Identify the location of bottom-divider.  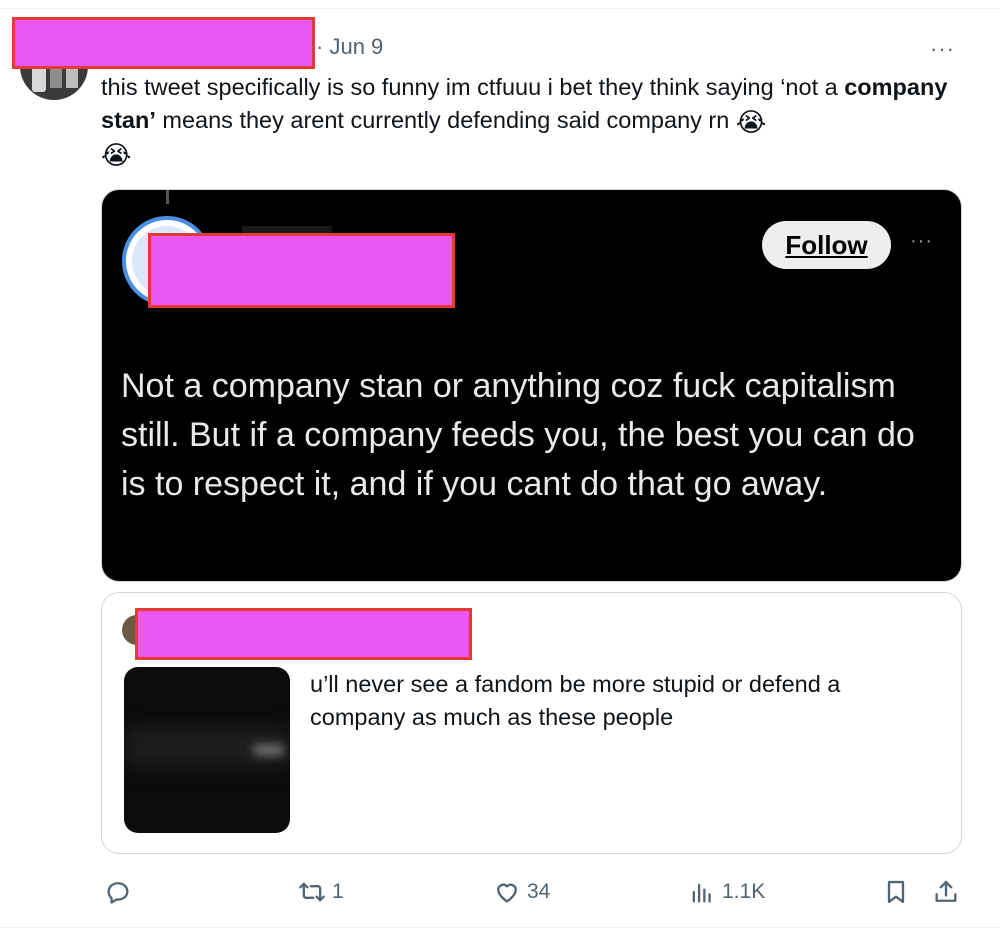
(500, 927).